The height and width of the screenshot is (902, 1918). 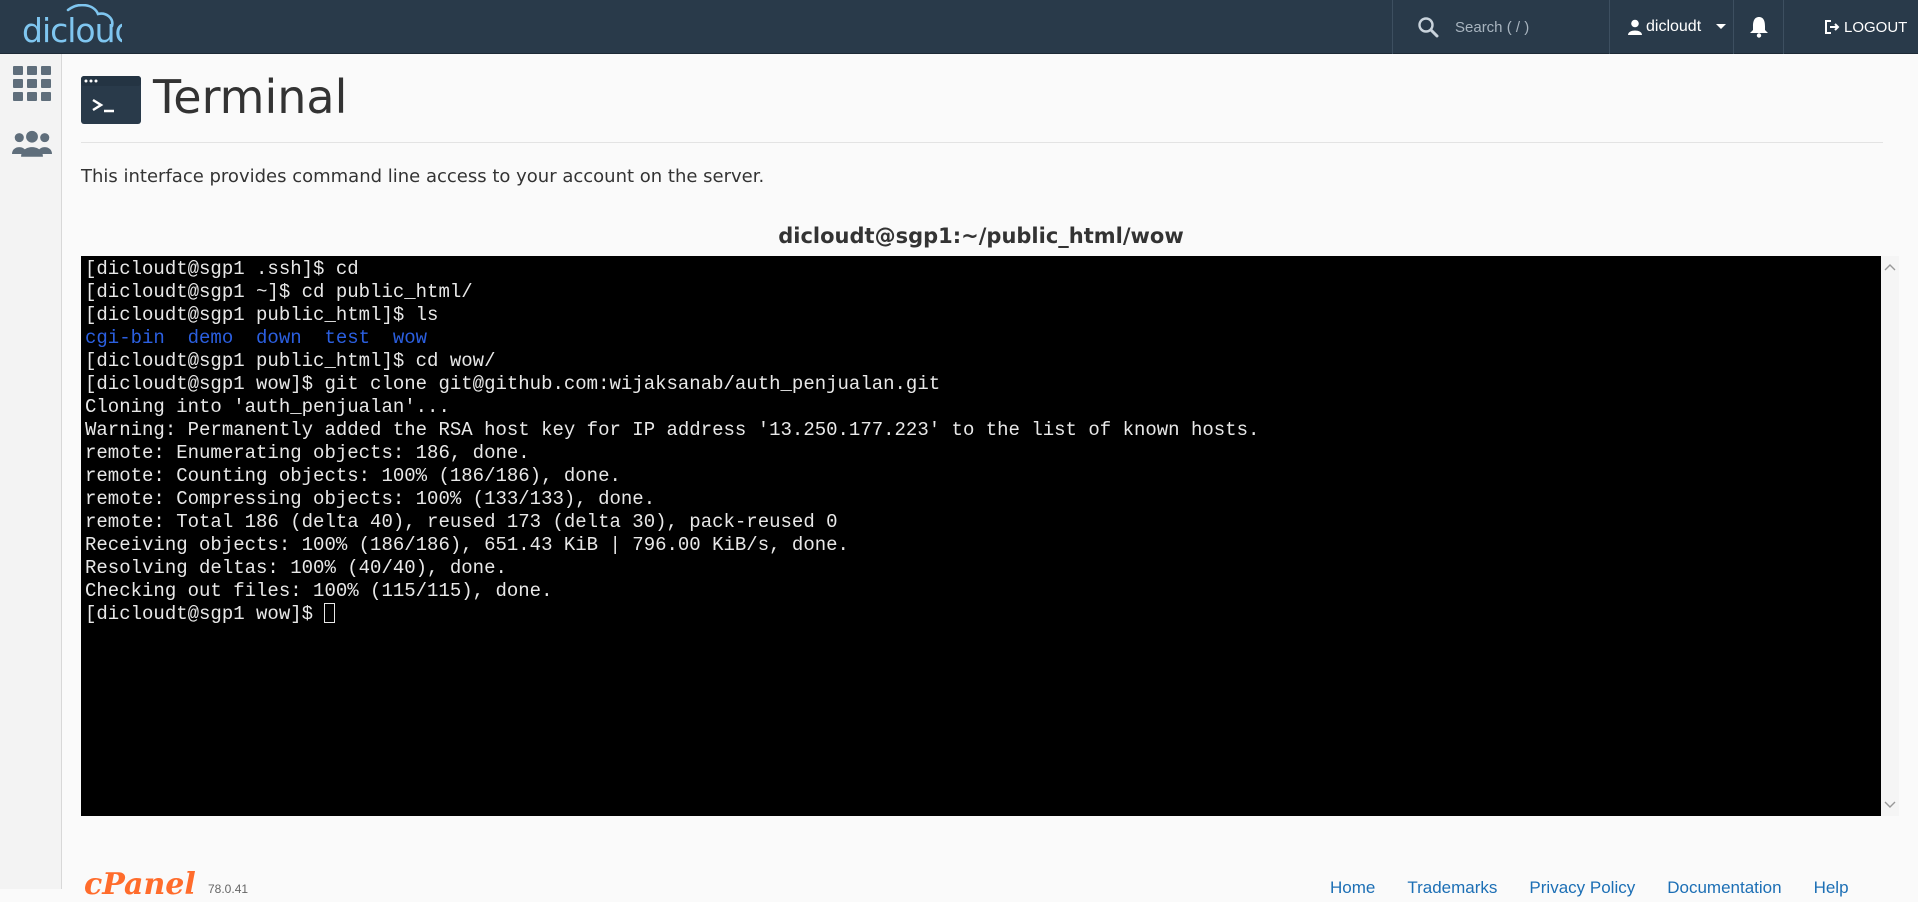 I want to click on footer-link-privacy-policy: Privacy Policy, so click(x=1582, y=888).